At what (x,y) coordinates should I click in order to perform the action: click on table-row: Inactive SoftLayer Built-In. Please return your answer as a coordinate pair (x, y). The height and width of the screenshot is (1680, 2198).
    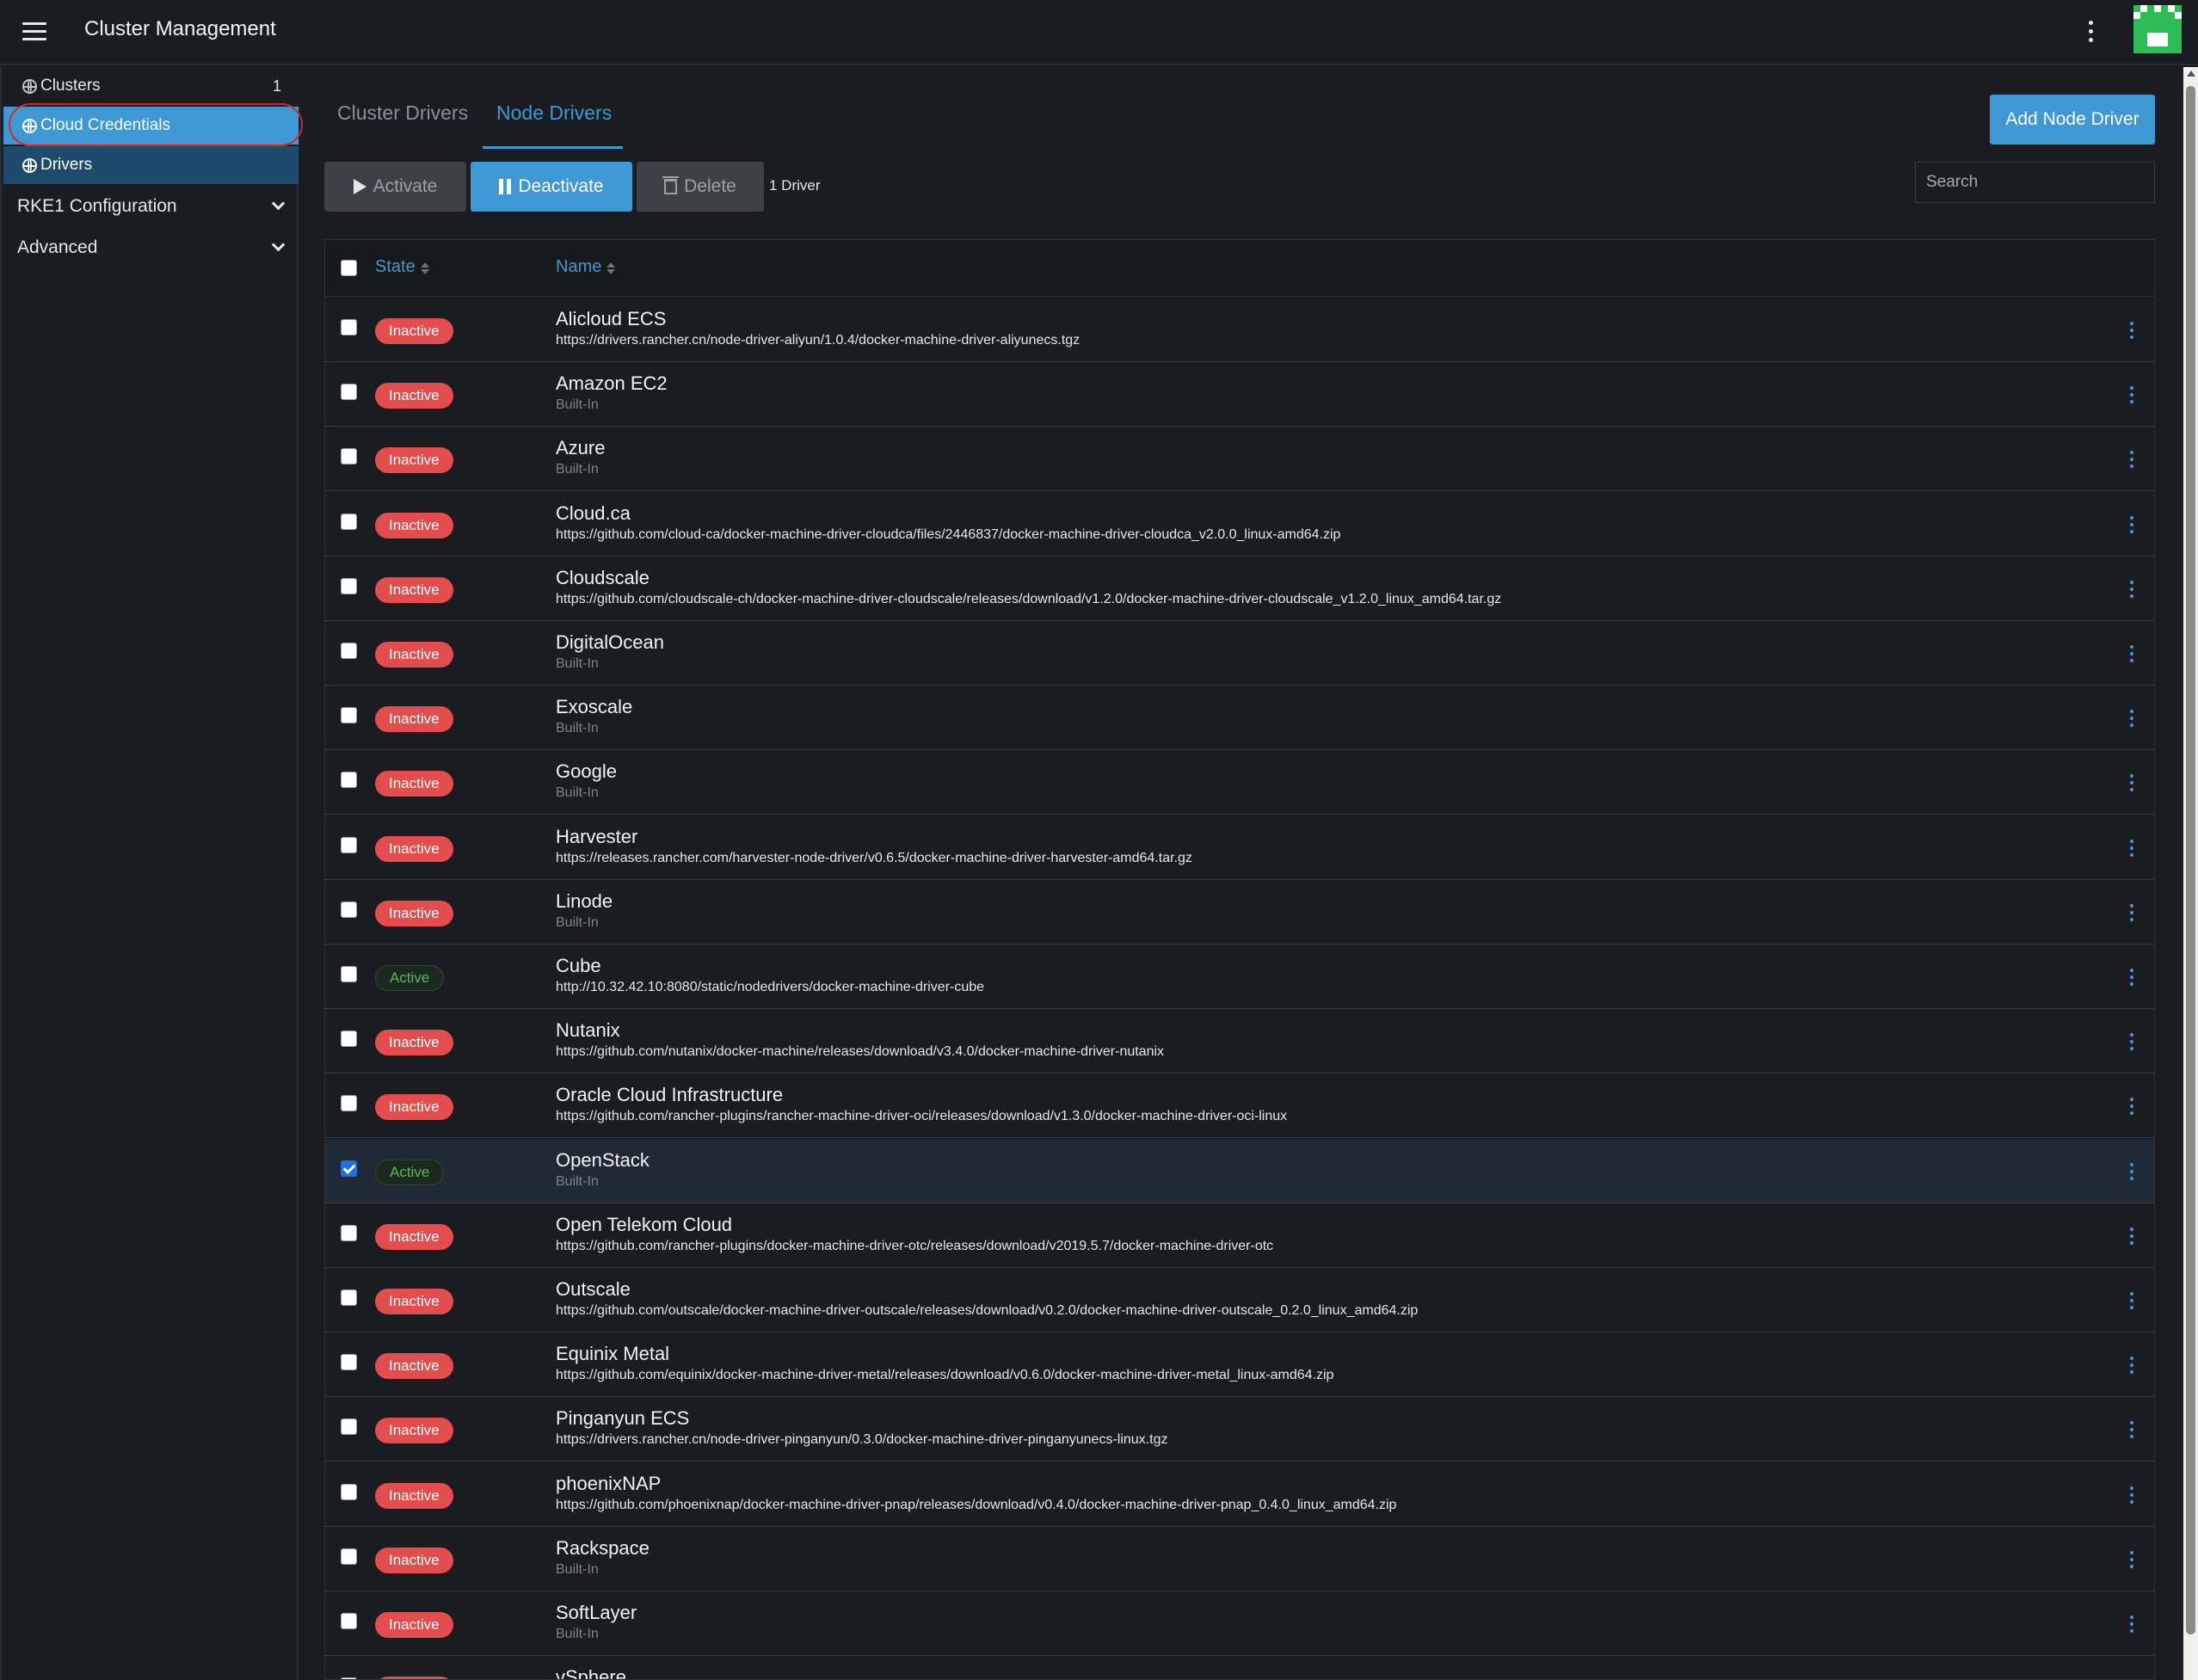
    Looking at the image, I should click on (1240, 1624).